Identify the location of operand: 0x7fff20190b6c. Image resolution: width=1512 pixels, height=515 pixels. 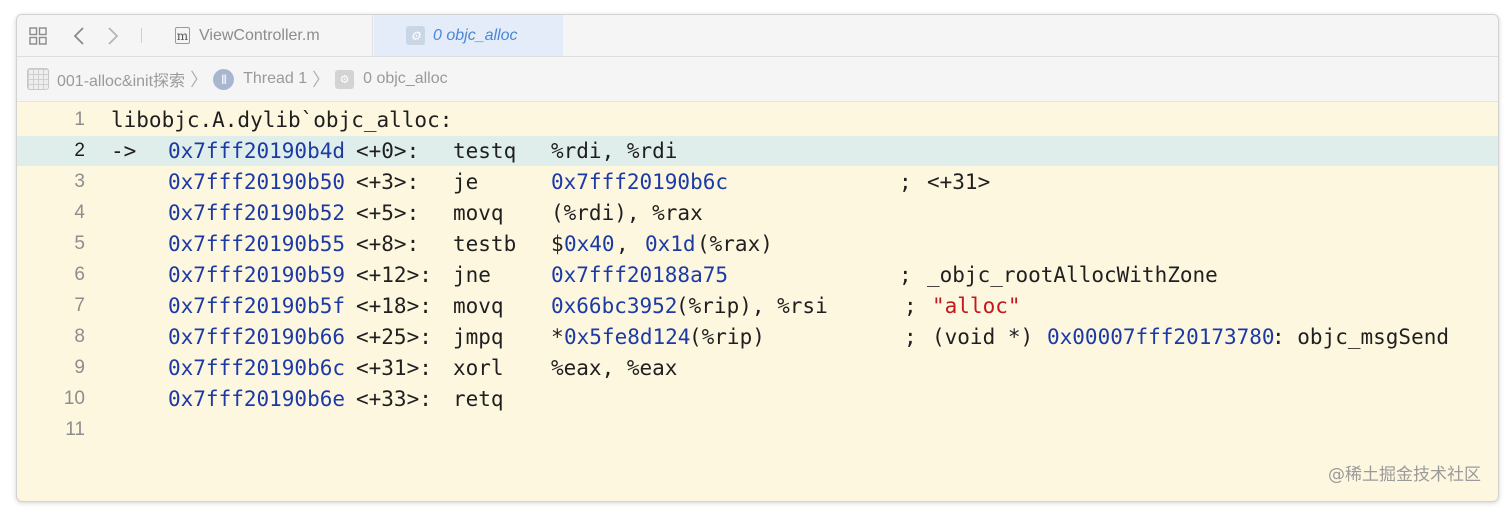
(640, 182).